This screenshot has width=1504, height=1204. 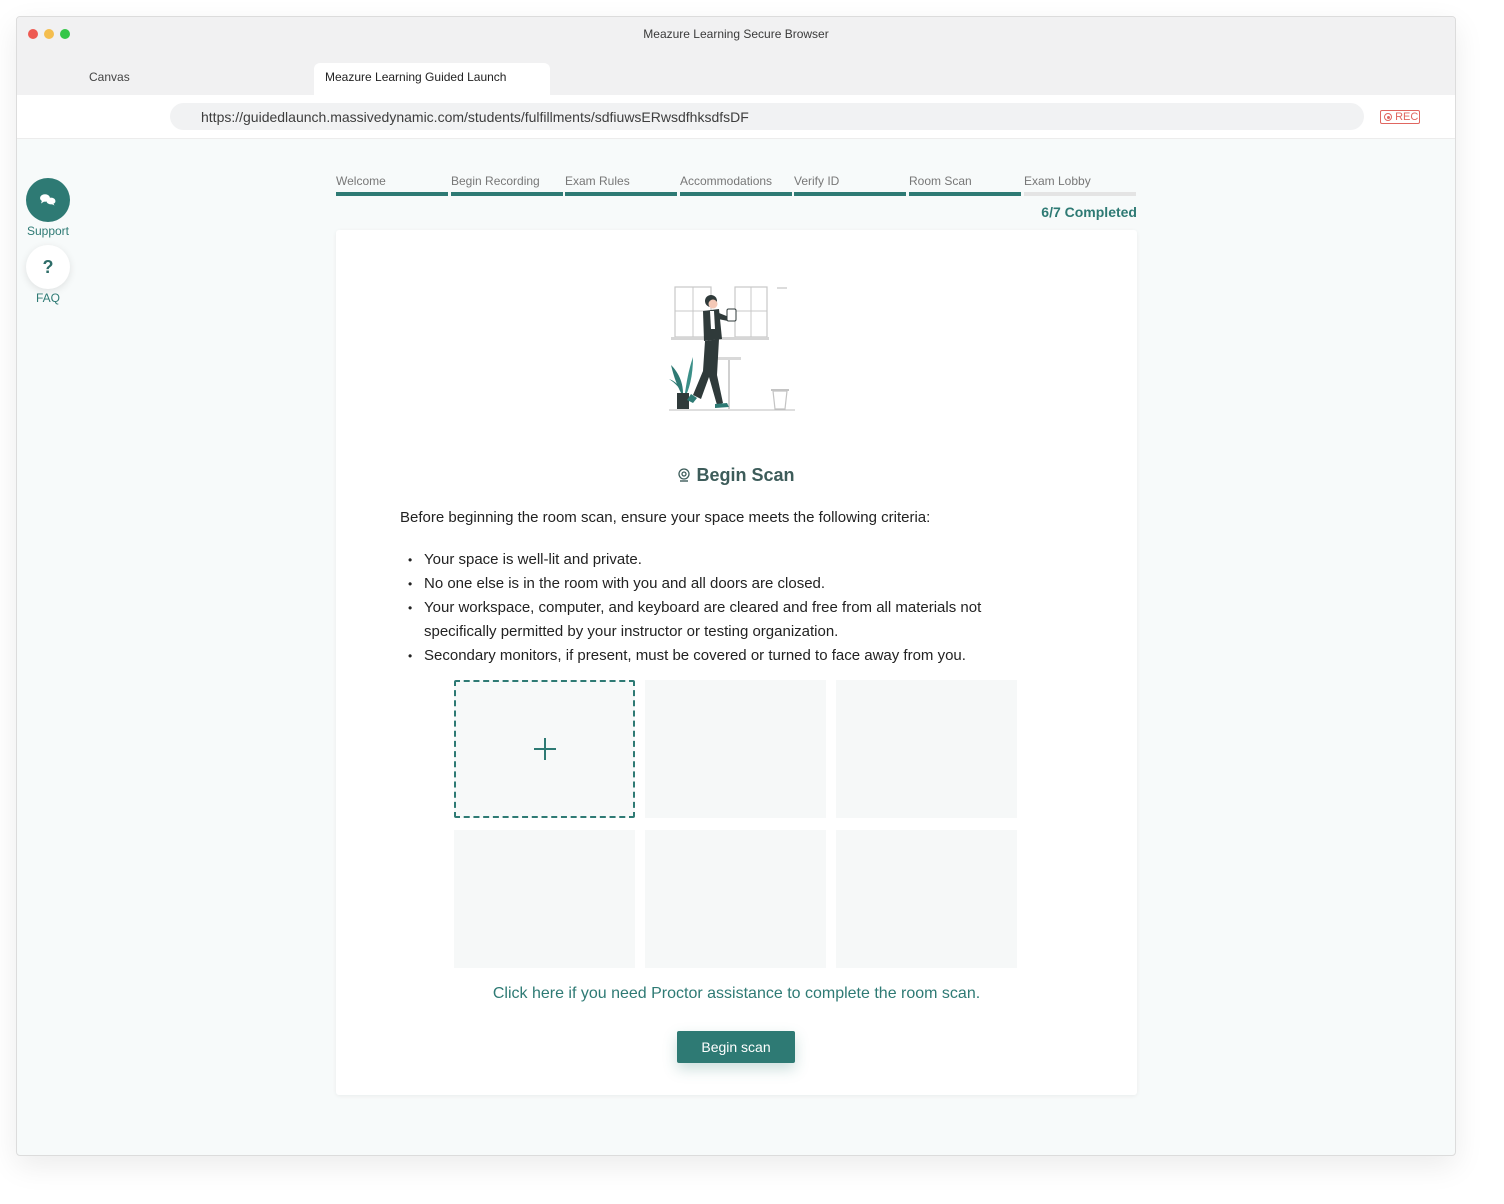 I want to click on faq-label: FAQ, so click(x=48, y=298).